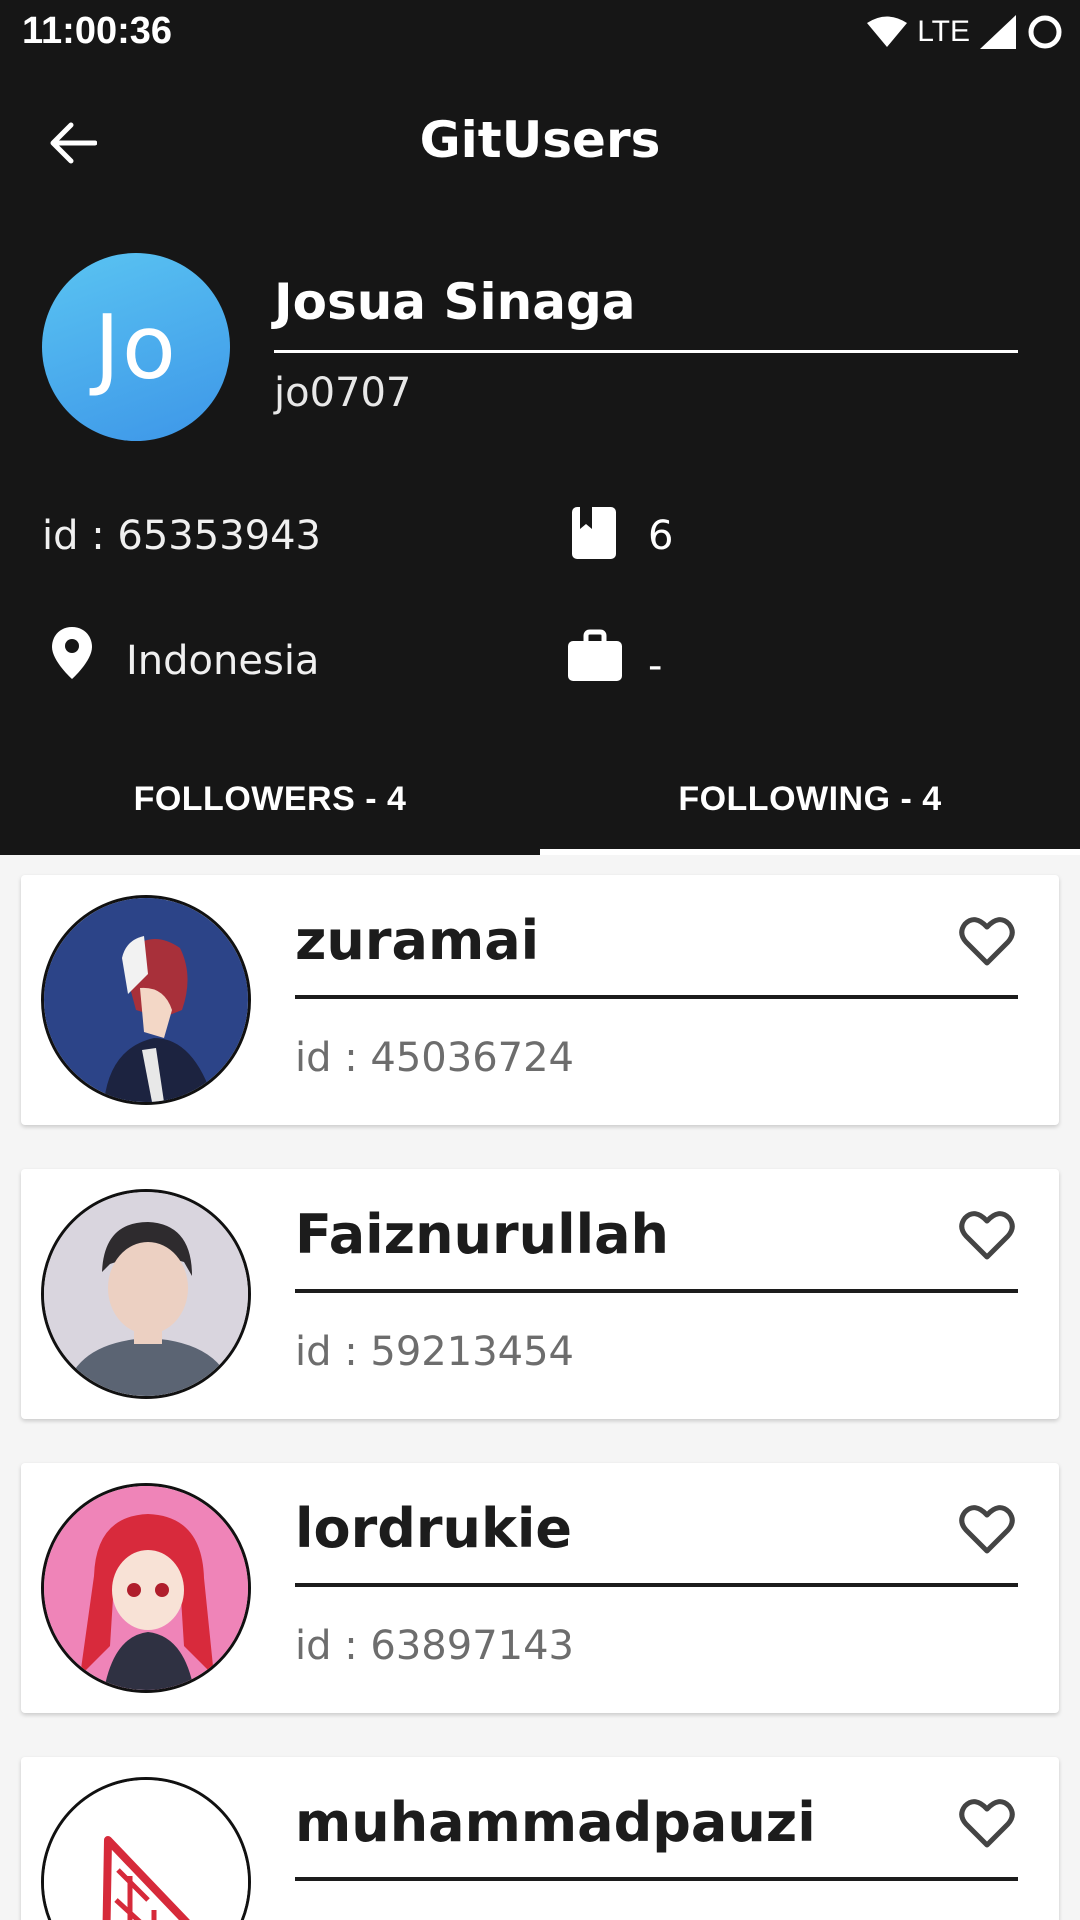  I want to click on avatar-initials: Jo, so click(136, 347).